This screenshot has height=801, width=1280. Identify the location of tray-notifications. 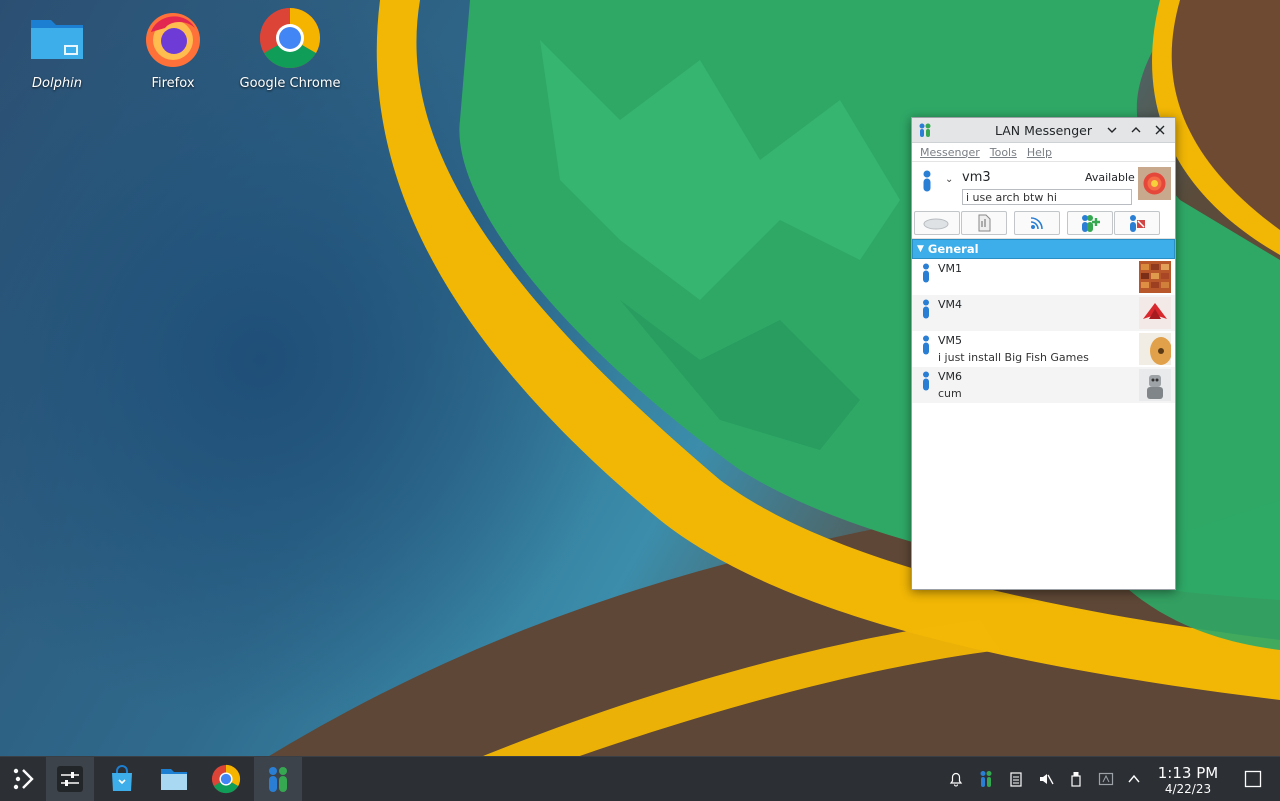
(956, 779).